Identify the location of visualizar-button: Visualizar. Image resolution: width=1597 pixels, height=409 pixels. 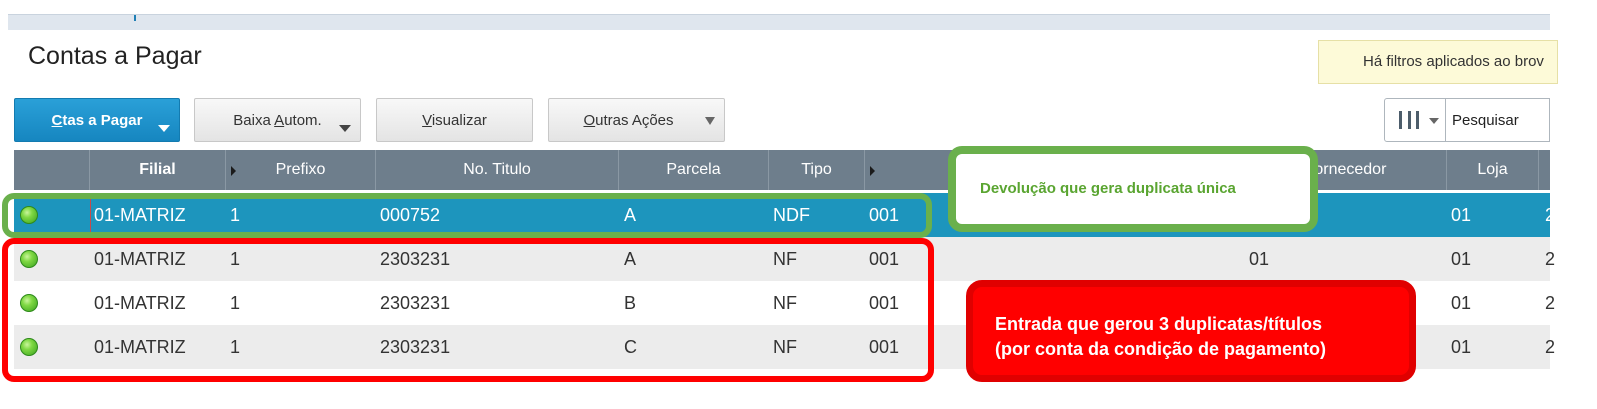
(454, 120).